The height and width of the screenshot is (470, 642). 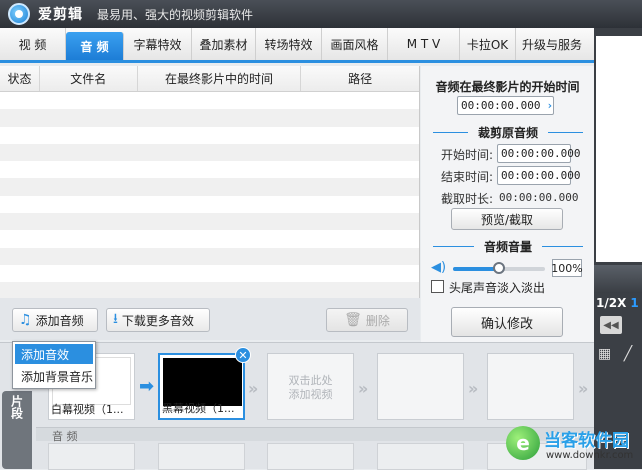 I want to click on menu-item-add-sound-effect: 添加音效, so click(x=54, y=354).